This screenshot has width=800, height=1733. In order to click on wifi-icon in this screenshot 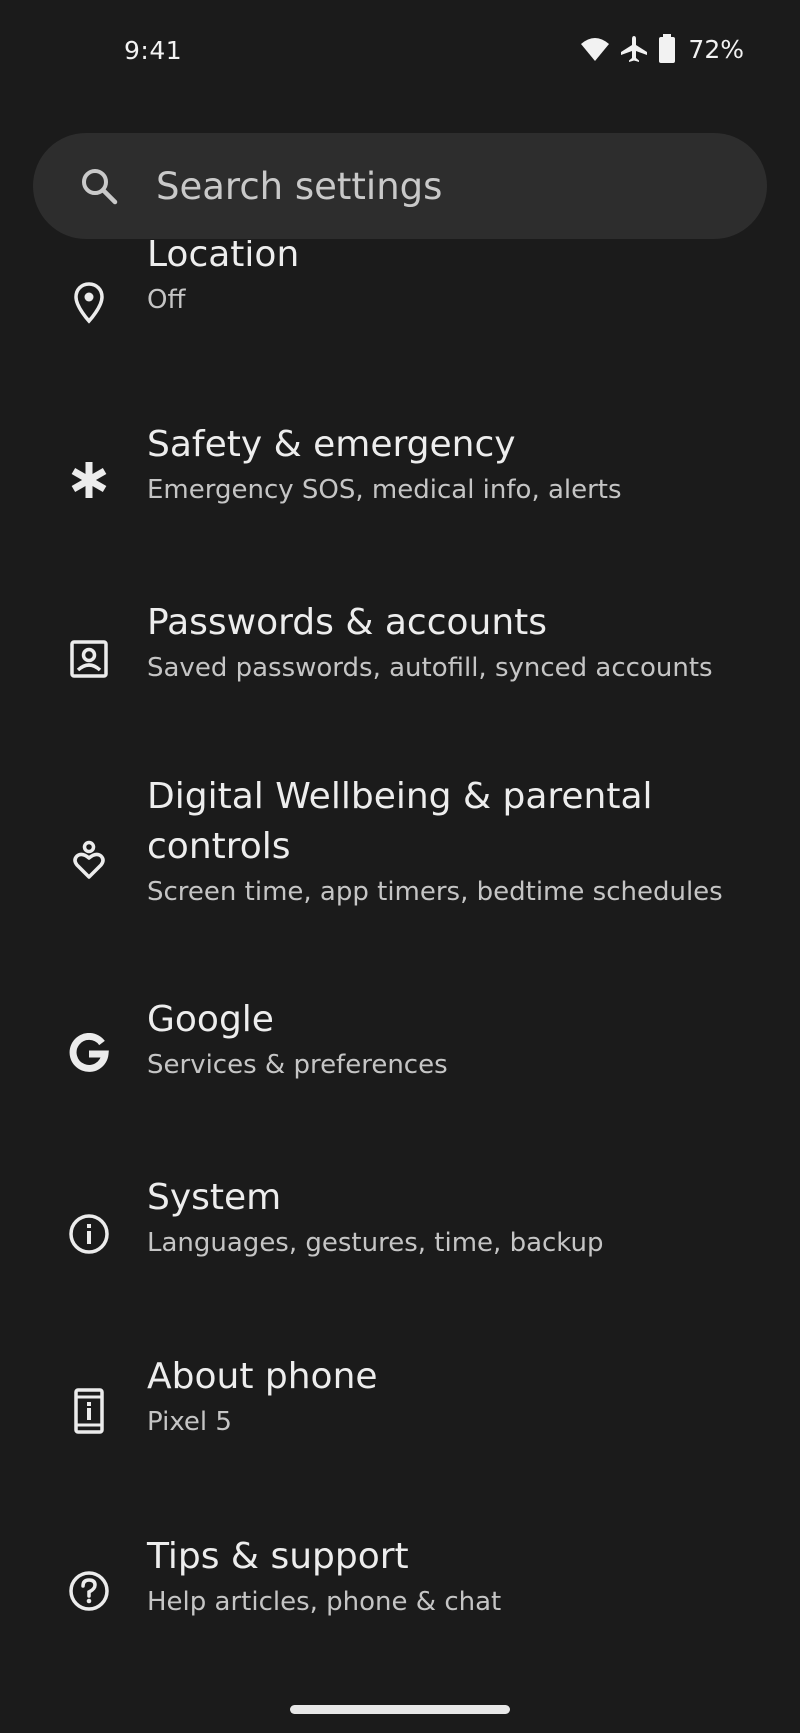, I will do `click(595, 49)`.